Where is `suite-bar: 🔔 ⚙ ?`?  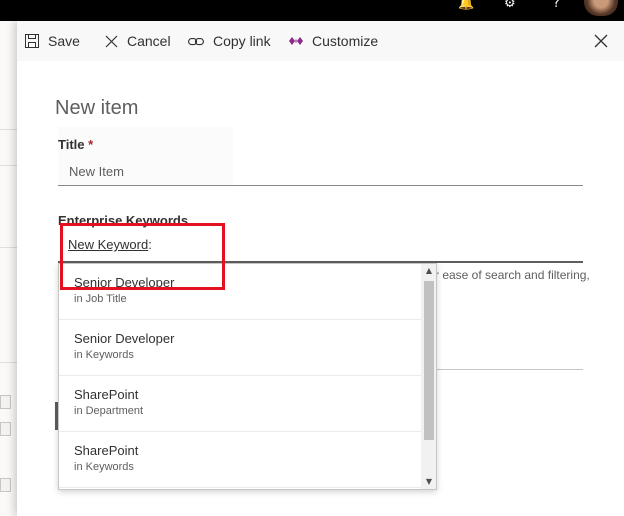
suite-bar: 🔔 ⚙ ? is located at coordinates (312, 10).